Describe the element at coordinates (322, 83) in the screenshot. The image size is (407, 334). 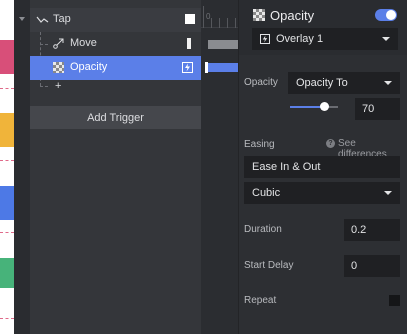
I see `opacity-mode-value: Opacity To` at that location.